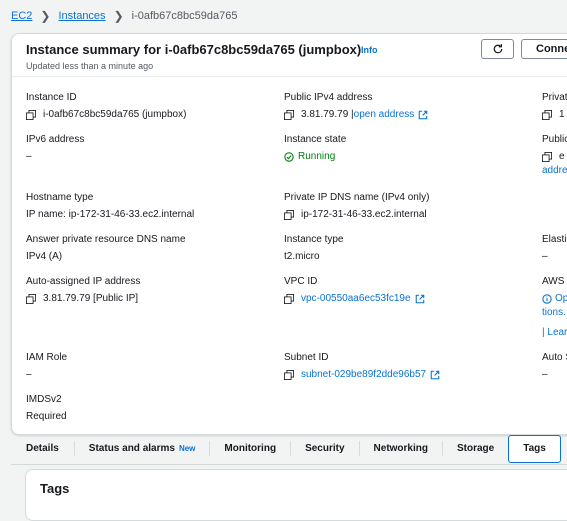  I want to click on aws-compute-link: Op, so click(561, 298).